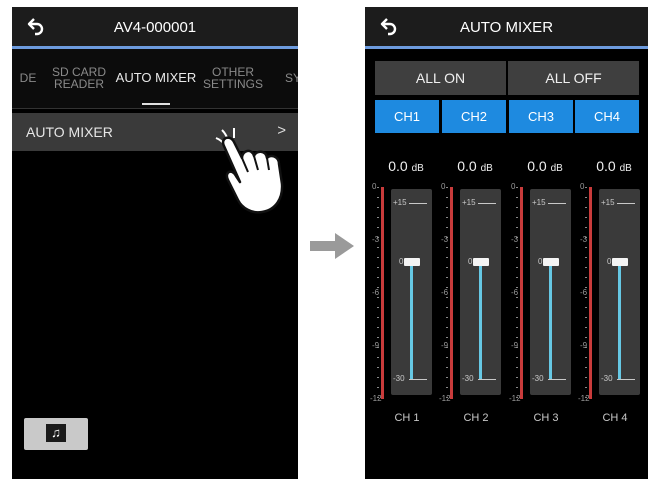 Image resolution: width=656 pixels, height=479 pixels. Describe the element at coordinates (69, 132) in the screenshot. I see `auto-mixer-menu-label: AUTO MIXER` at that location.